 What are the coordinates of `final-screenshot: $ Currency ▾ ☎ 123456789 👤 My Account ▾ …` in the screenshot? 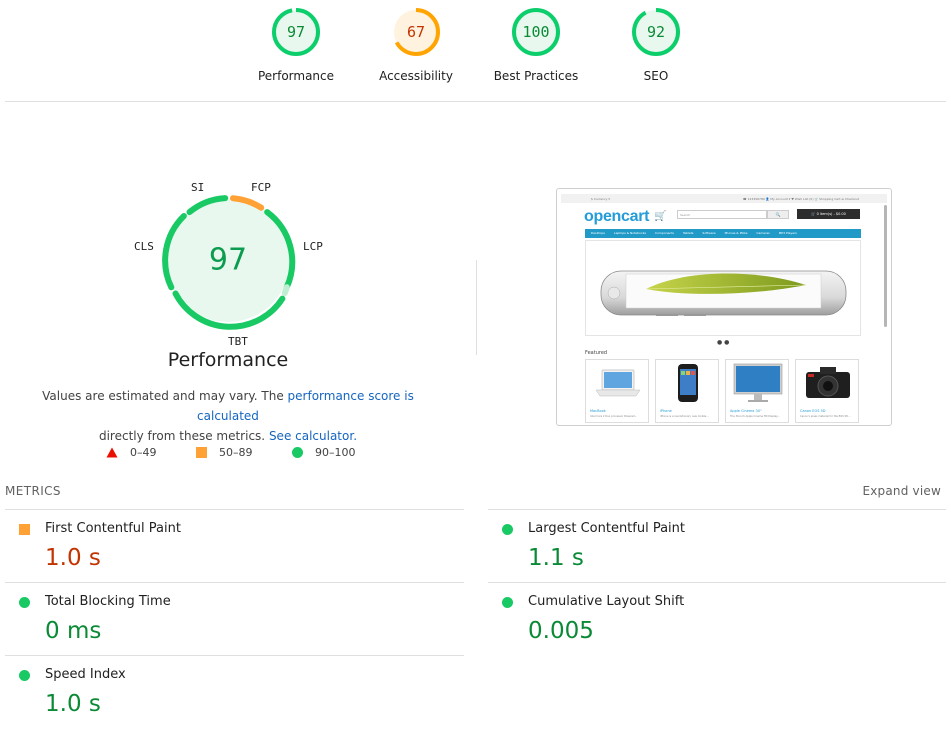 It's located at (724, 307).